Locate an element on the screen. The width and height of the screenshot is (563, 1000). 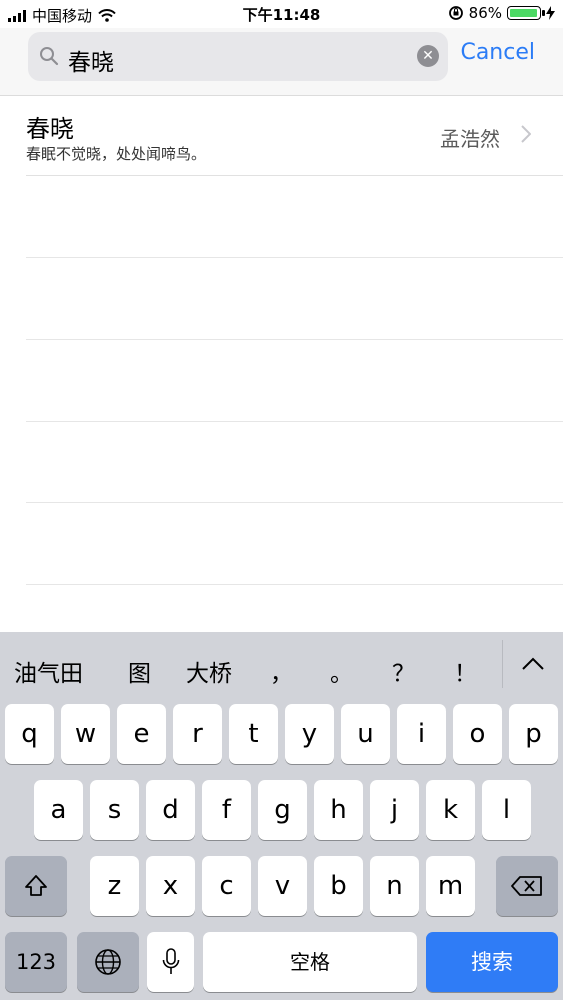
globe-key is located at coordinates (108, 962).